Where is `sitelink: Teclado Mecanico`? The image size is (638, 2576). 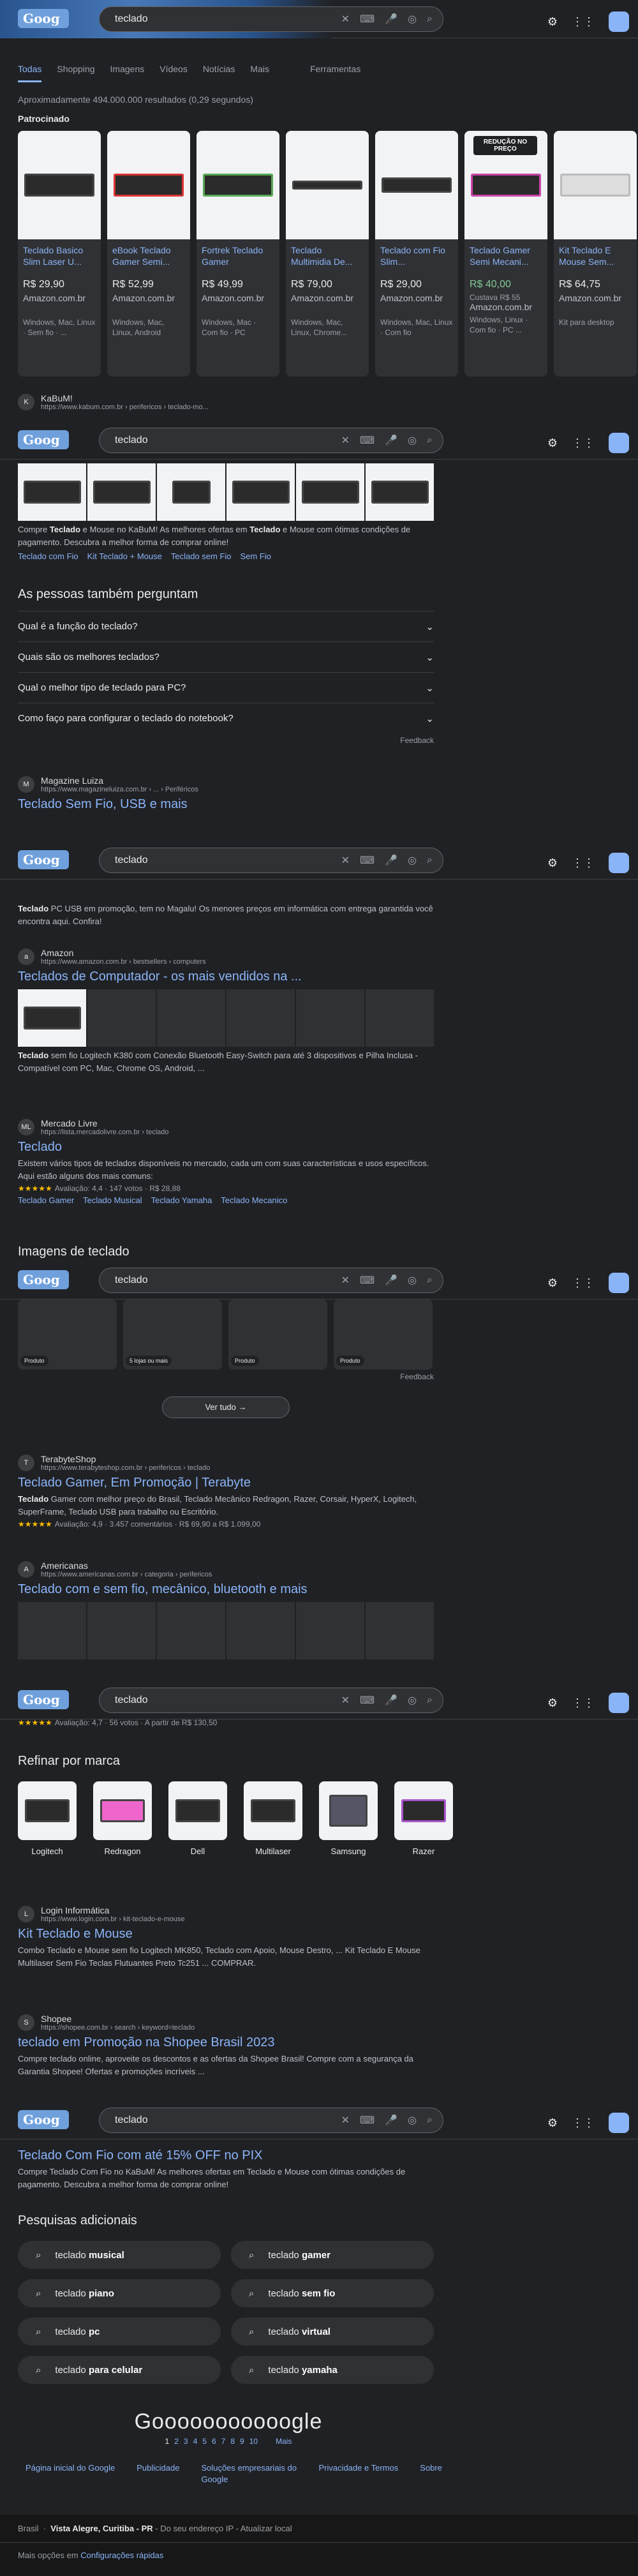
sitelink: Teclado Mecanico is located at coordinates (254, 1200).